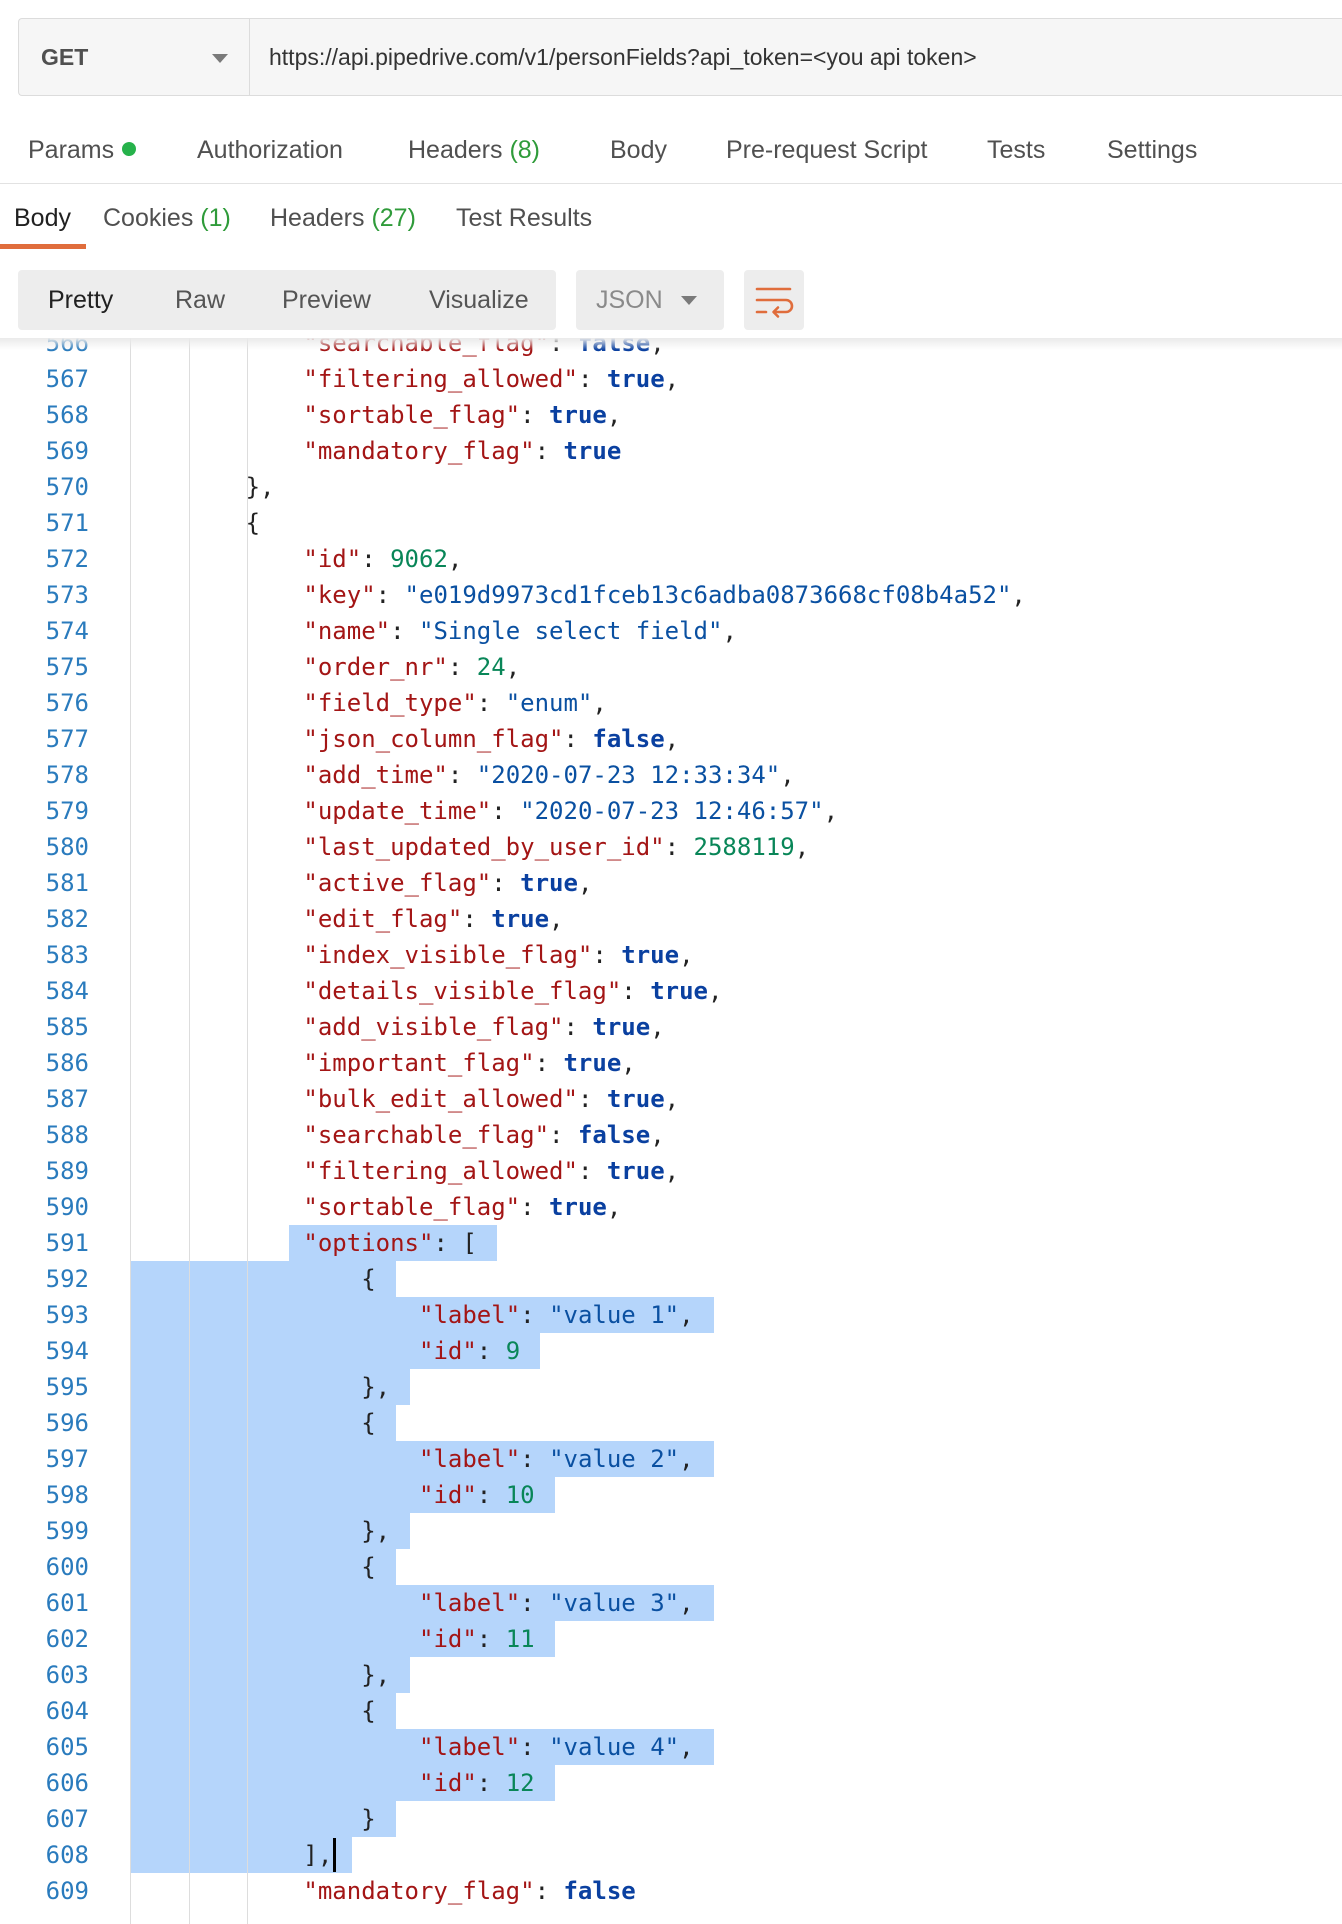 This screenshot has height=1924, width=1342. I want to click on code-line: 598 "id": 10, so click(671, 1495).